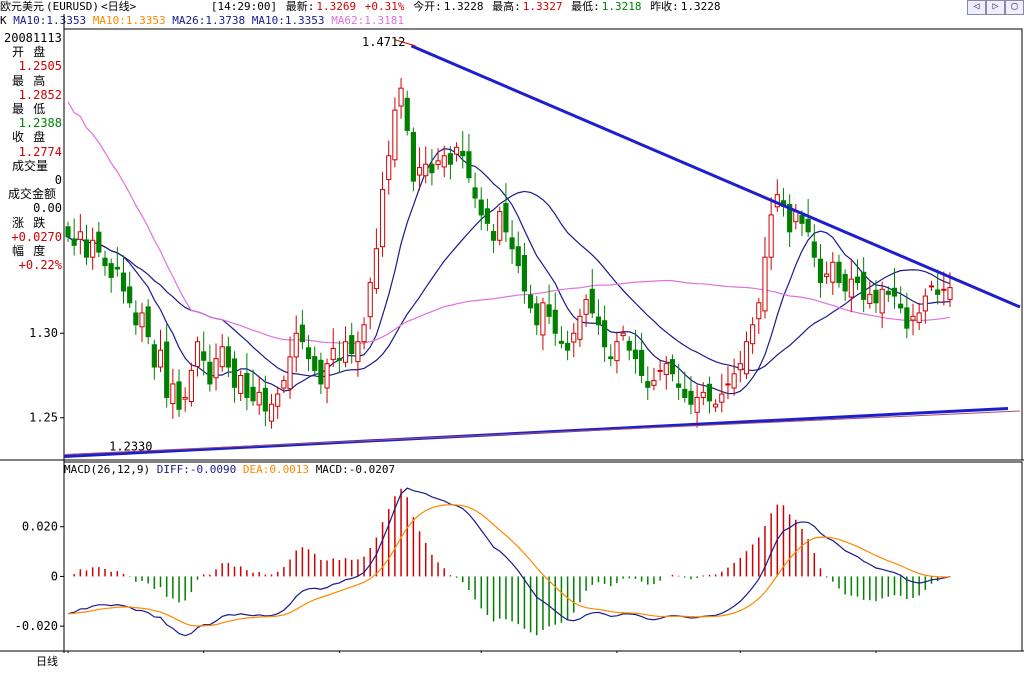 This screenshot has width=1024, height=676. Describe the element at coordinates (47, 661) in the screenshot. I see `period-bottom-label: 日线` at that location.